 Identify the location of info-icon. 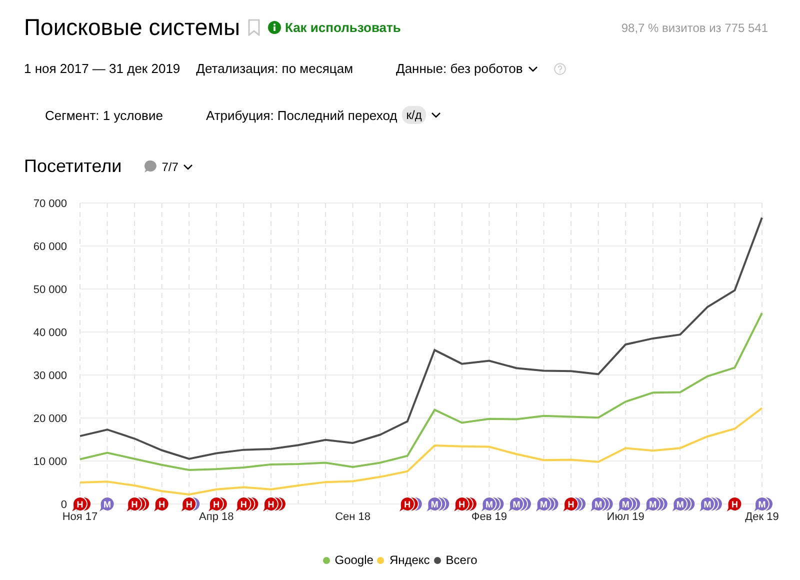
(274, 27).